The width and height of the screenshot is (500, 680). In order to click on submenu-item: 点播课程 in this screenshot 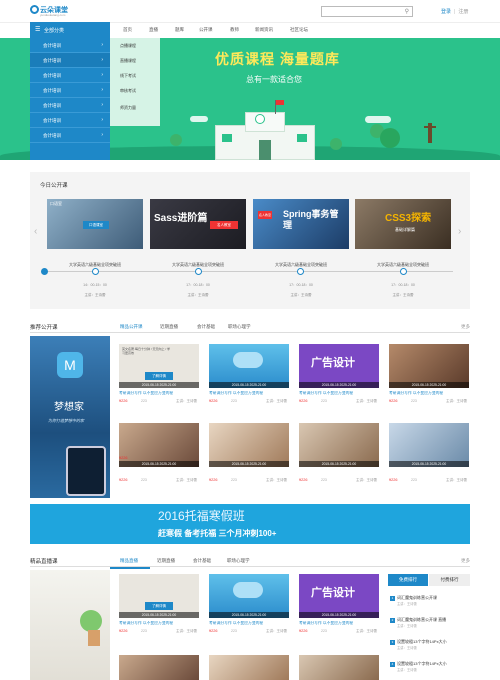, I will do `click(128, 46)`.